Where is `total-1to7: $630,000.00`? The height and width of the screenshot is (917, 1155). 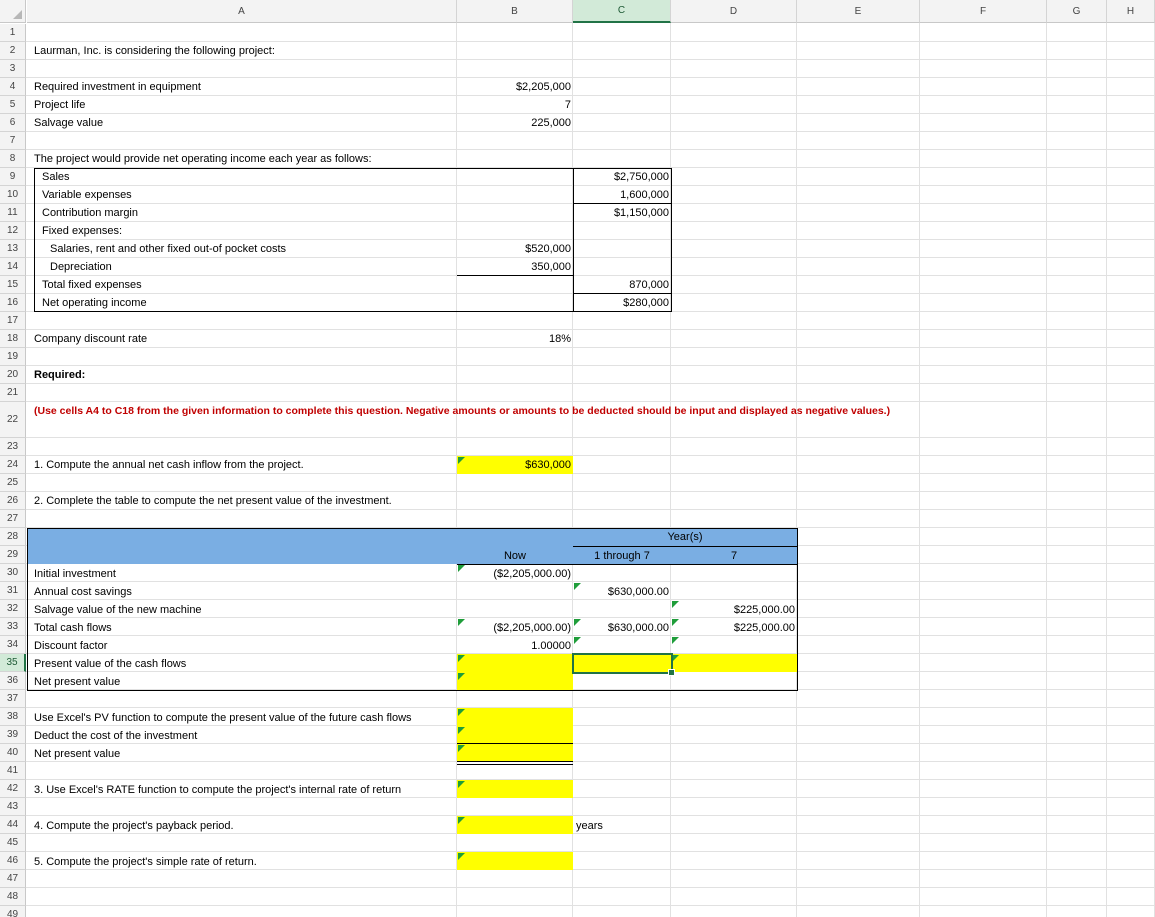 total-1to7: $630,000.00 is located at coordinates (621, 628).